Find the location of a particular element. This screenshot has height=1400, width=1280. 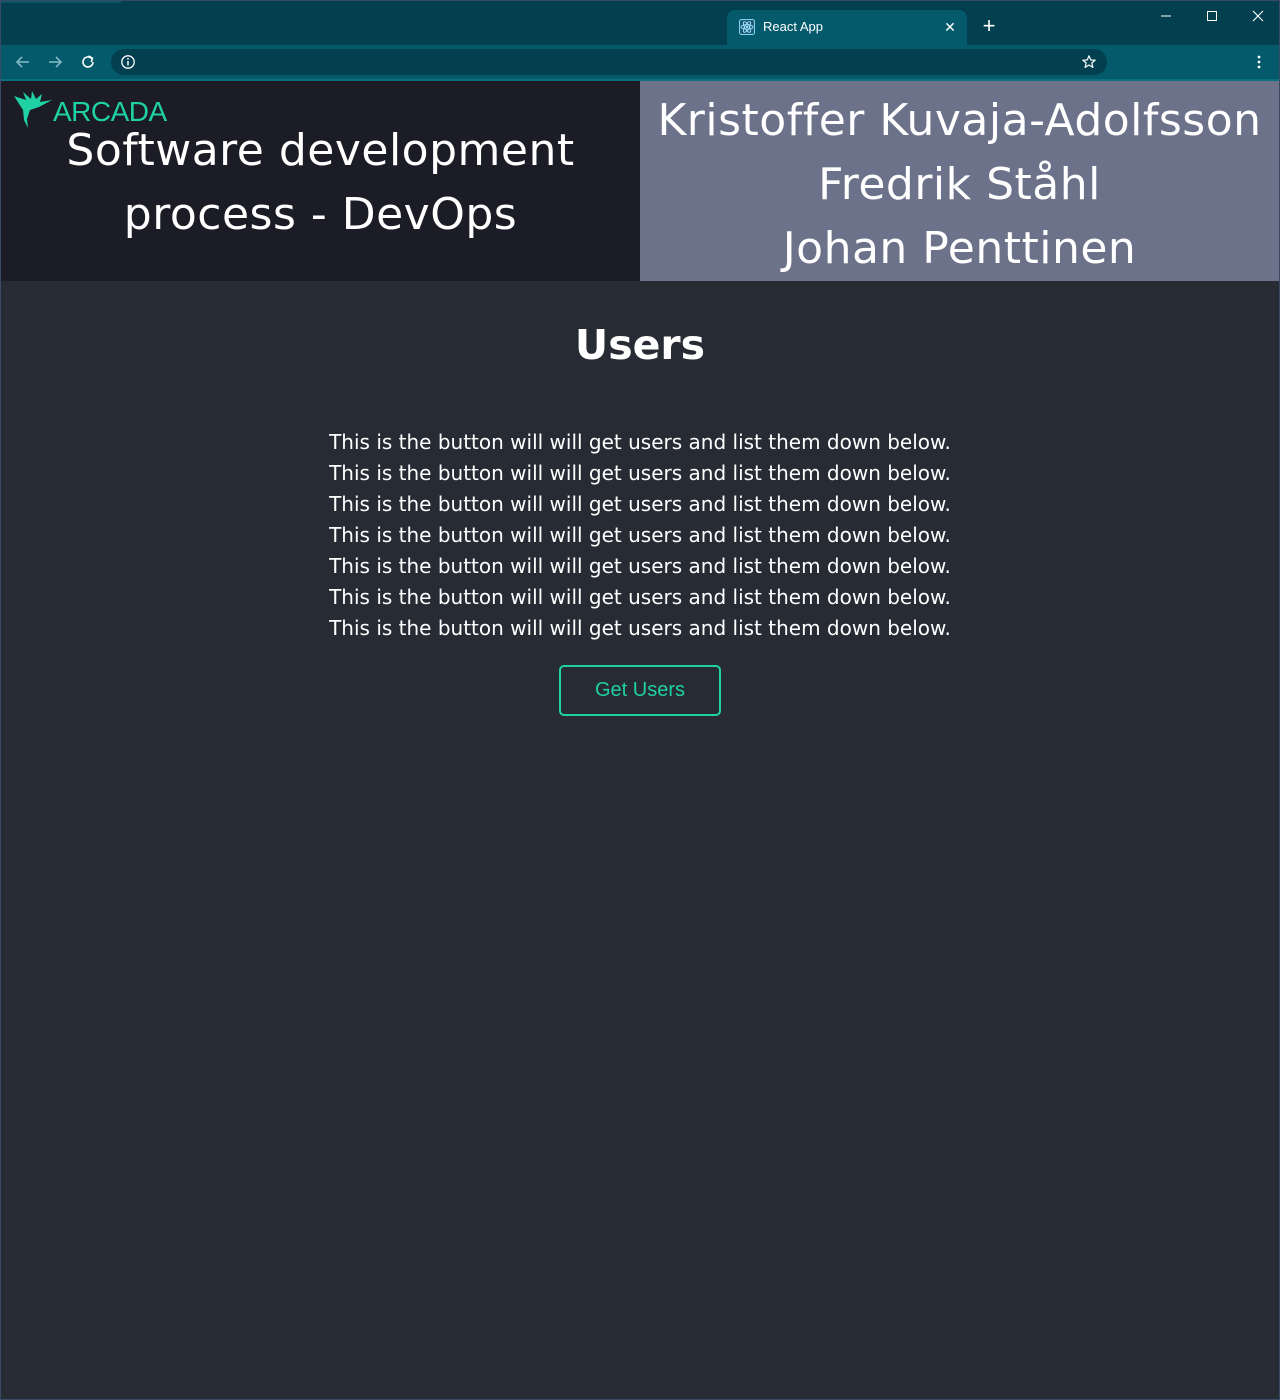

tab-react-app: React App ✕ is located at coordinates (847, 27).